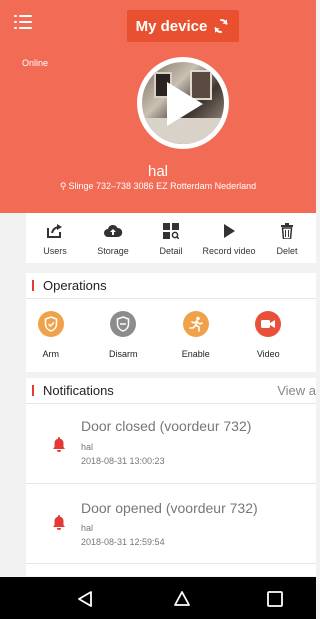  I want to click on operation-label: Disarm, so click(123, 354).